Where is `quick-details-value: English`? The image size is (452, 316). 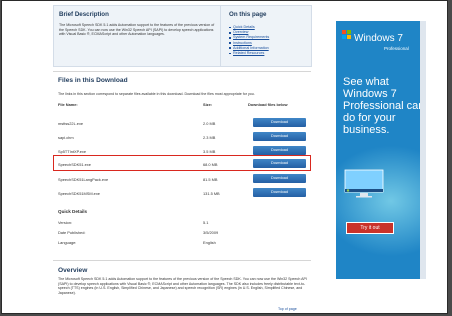
quick-details-value: English is located at coordinates (209, 242).